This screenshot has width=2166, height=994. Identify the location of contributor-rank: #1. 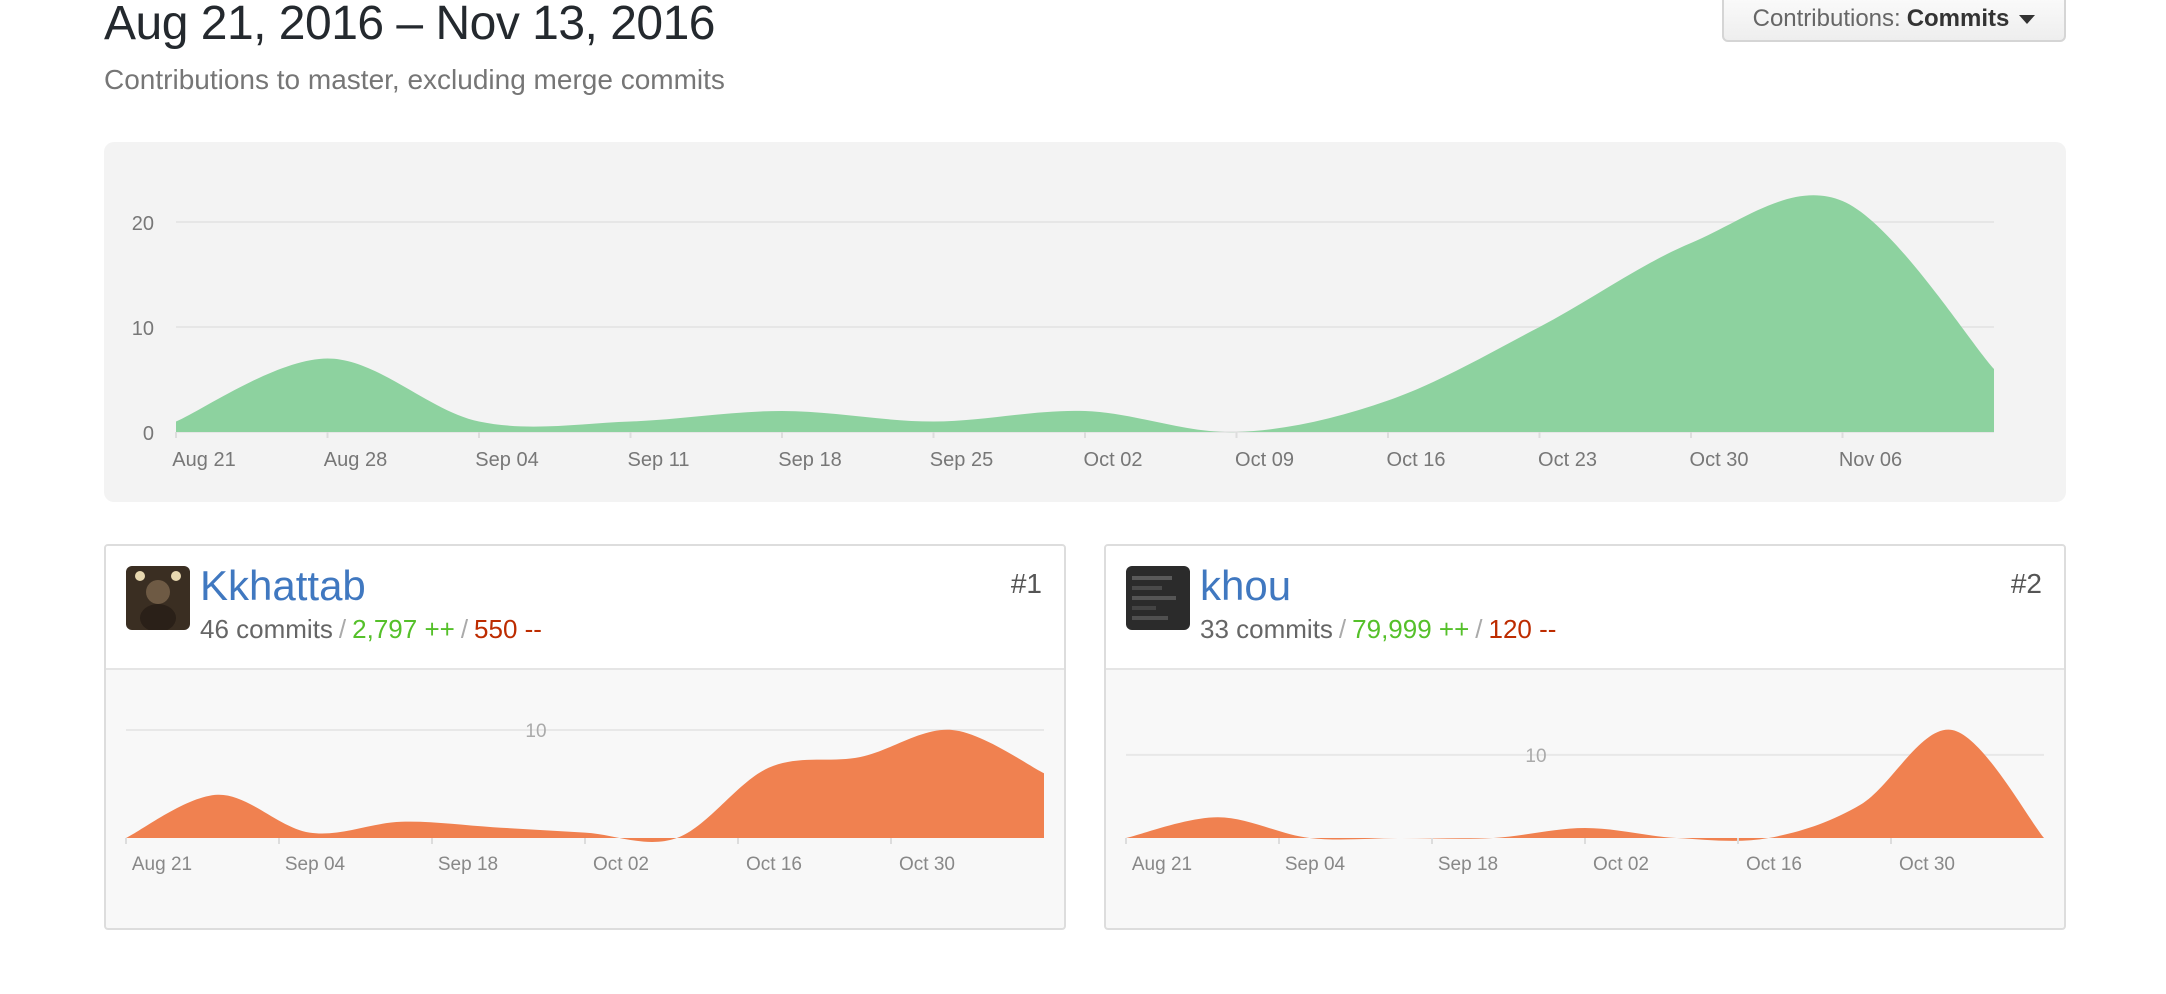
(1026, 583).